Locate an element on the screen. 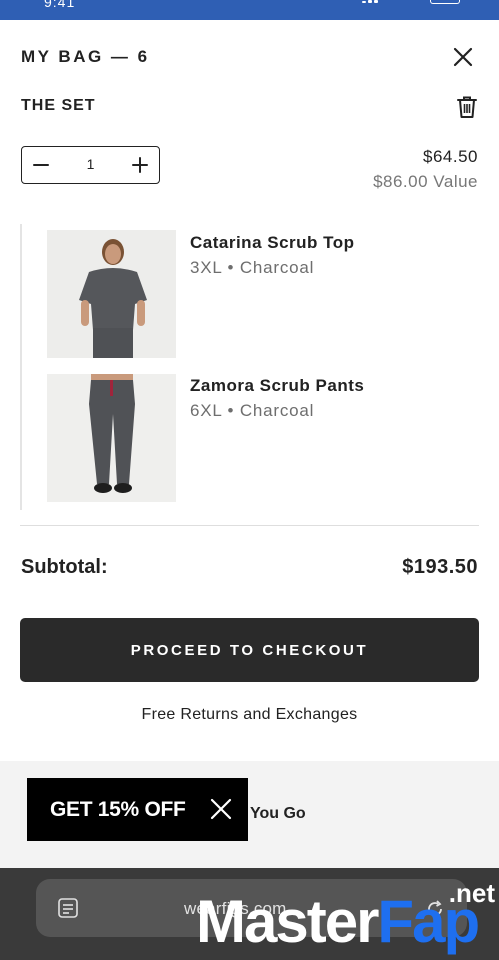 The image size is (499, 960). battery-icon is located at coordinates (445, 2).